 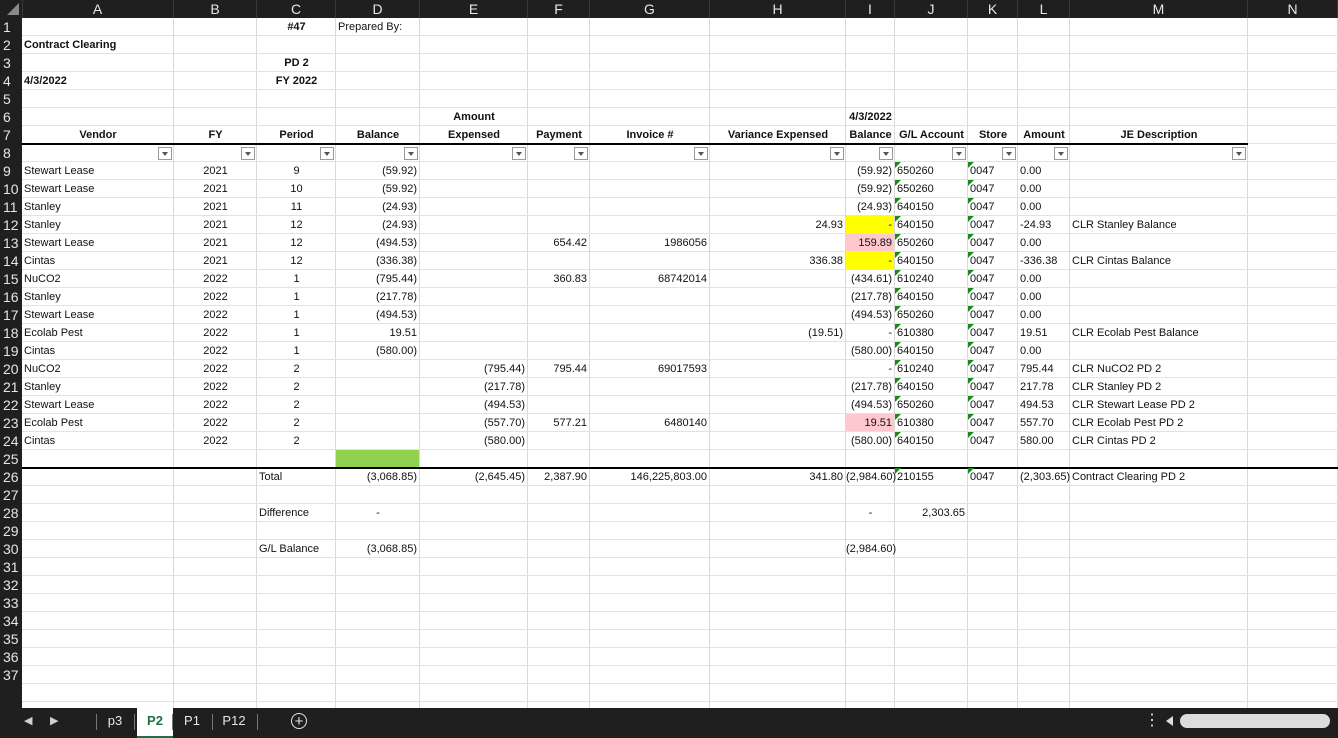 I want to click on row-header-18: 18, so click(x=11, y=333).